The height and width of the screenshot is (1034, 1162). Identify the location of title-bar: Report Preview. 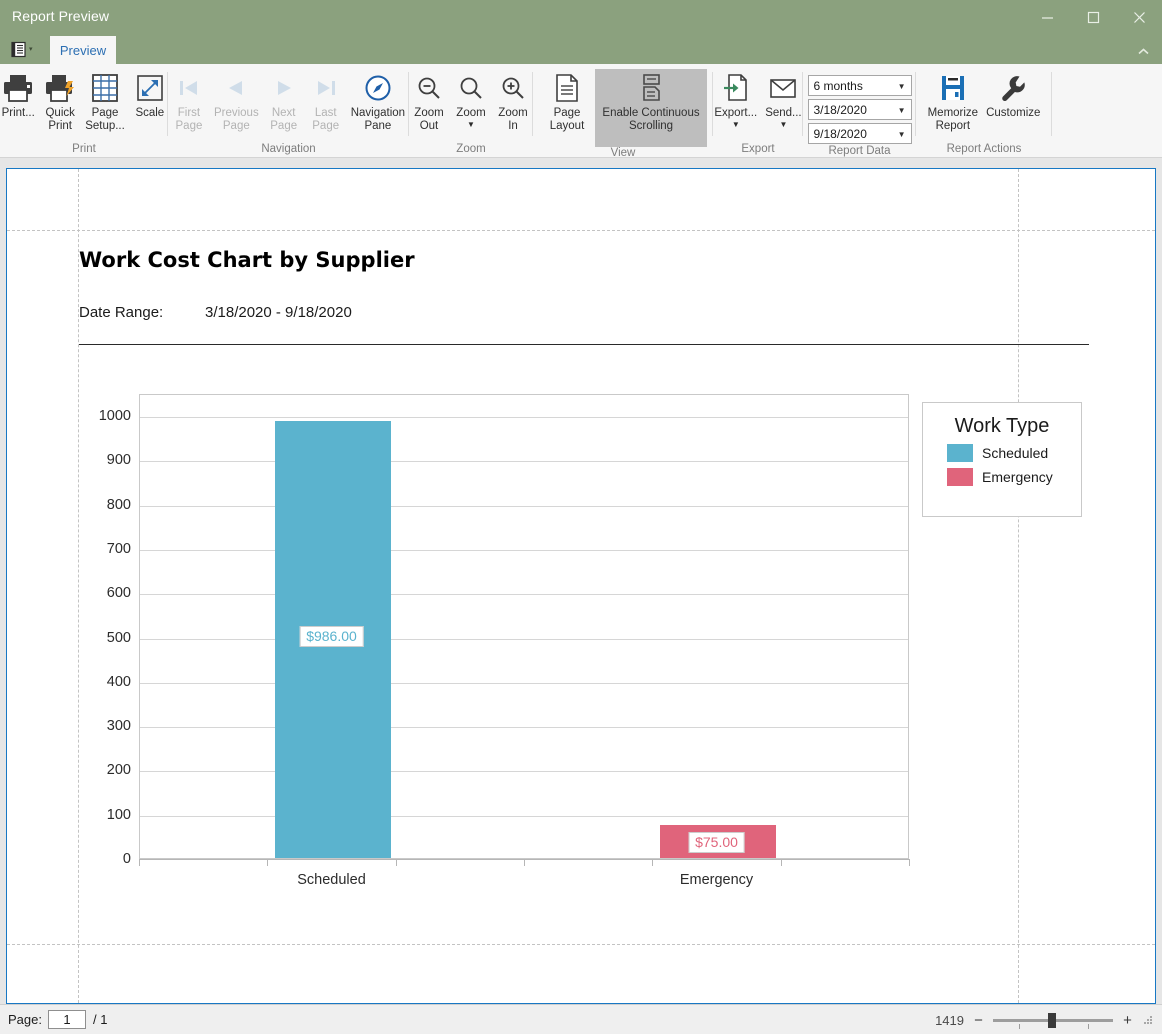
(581, 17).